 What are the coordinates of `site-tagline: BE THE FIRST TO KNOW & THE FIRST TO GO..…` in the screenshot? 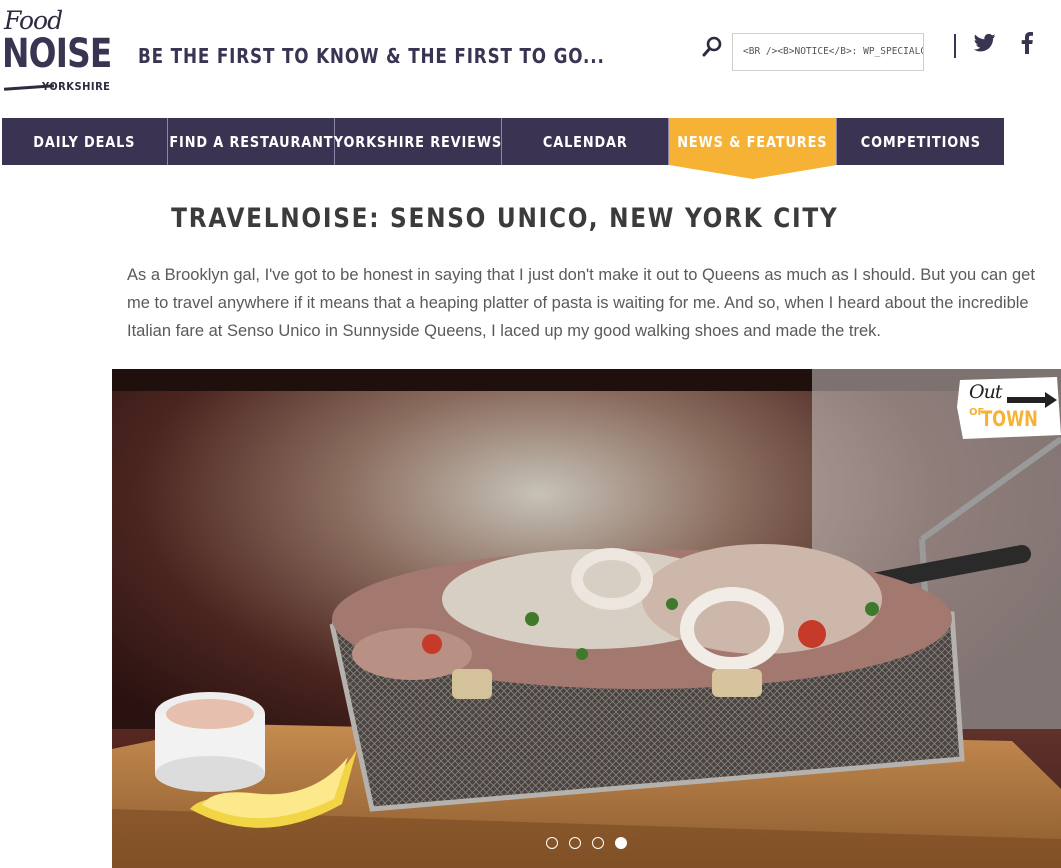 It's located at (371, 56).